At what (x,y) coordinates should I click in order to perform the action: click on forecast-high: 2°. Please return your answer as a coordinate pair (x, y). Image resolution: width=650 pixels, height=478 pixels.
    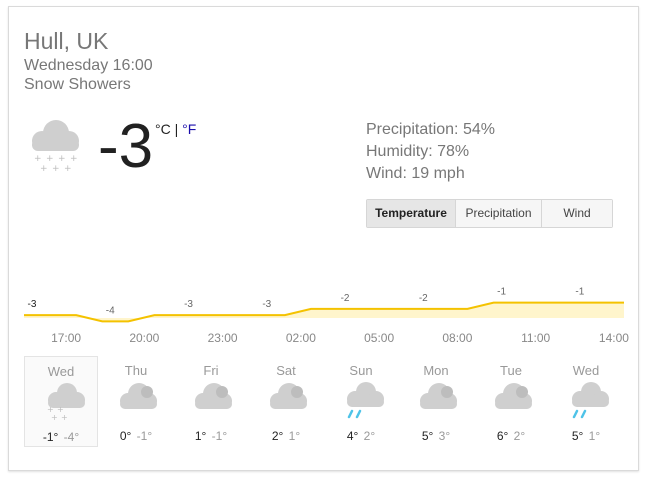
    Looking at the image, I should click on (277, 436).